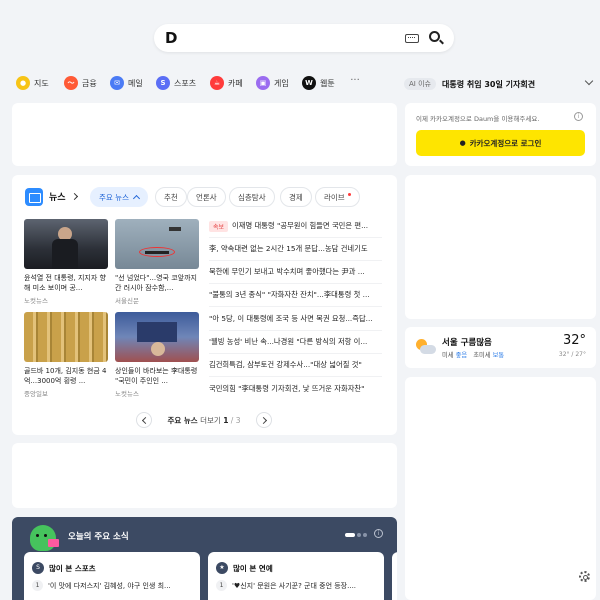 This screenshot has height=600, width=600. What do you see at coordinates (420, 84) in the screenshot?
I see `ai-issue-badge: AI 이슈` at bounding box center [420, 84].